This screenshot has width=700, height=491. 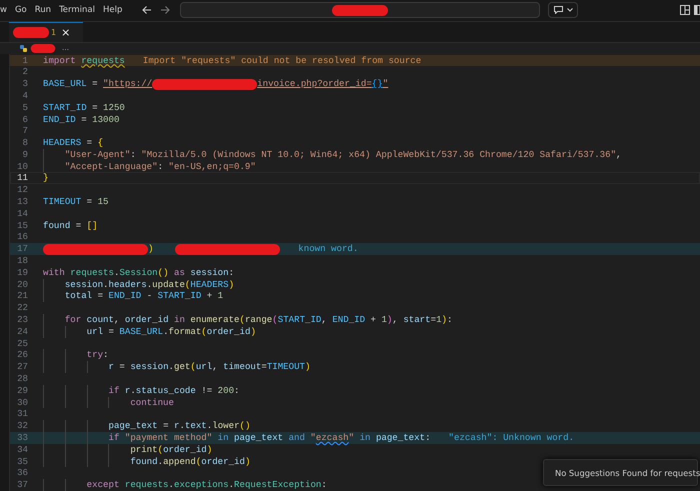 I want to click on line-number: 6, so click(x=25, y=120).